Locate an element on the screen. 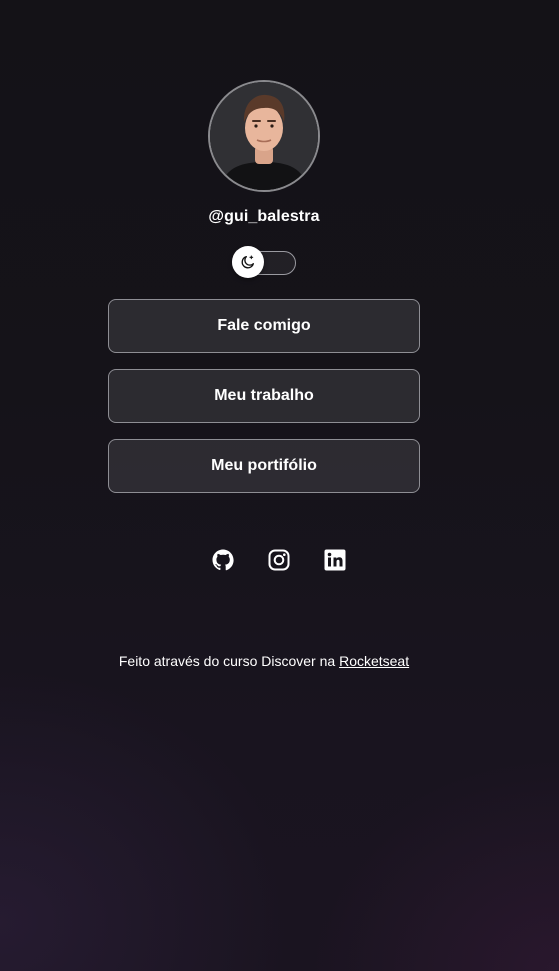 The image size is (559, 971). linkedin-icon is located at coordinates (335, 560).